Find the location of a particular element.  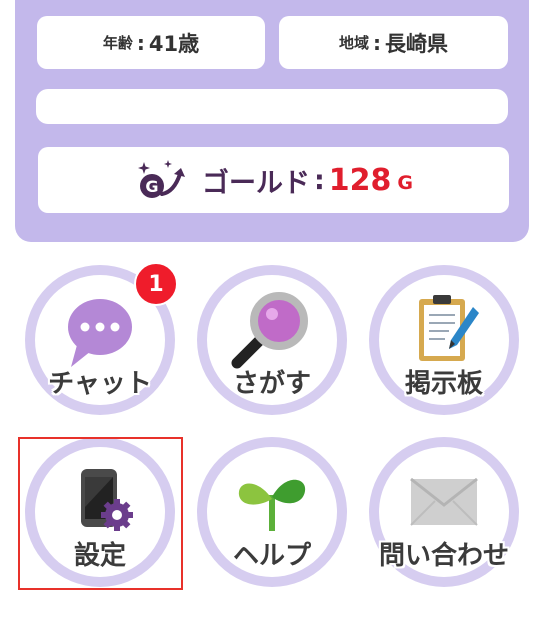

chat-unread-badge: 1 is located at coordinates (156, 284).